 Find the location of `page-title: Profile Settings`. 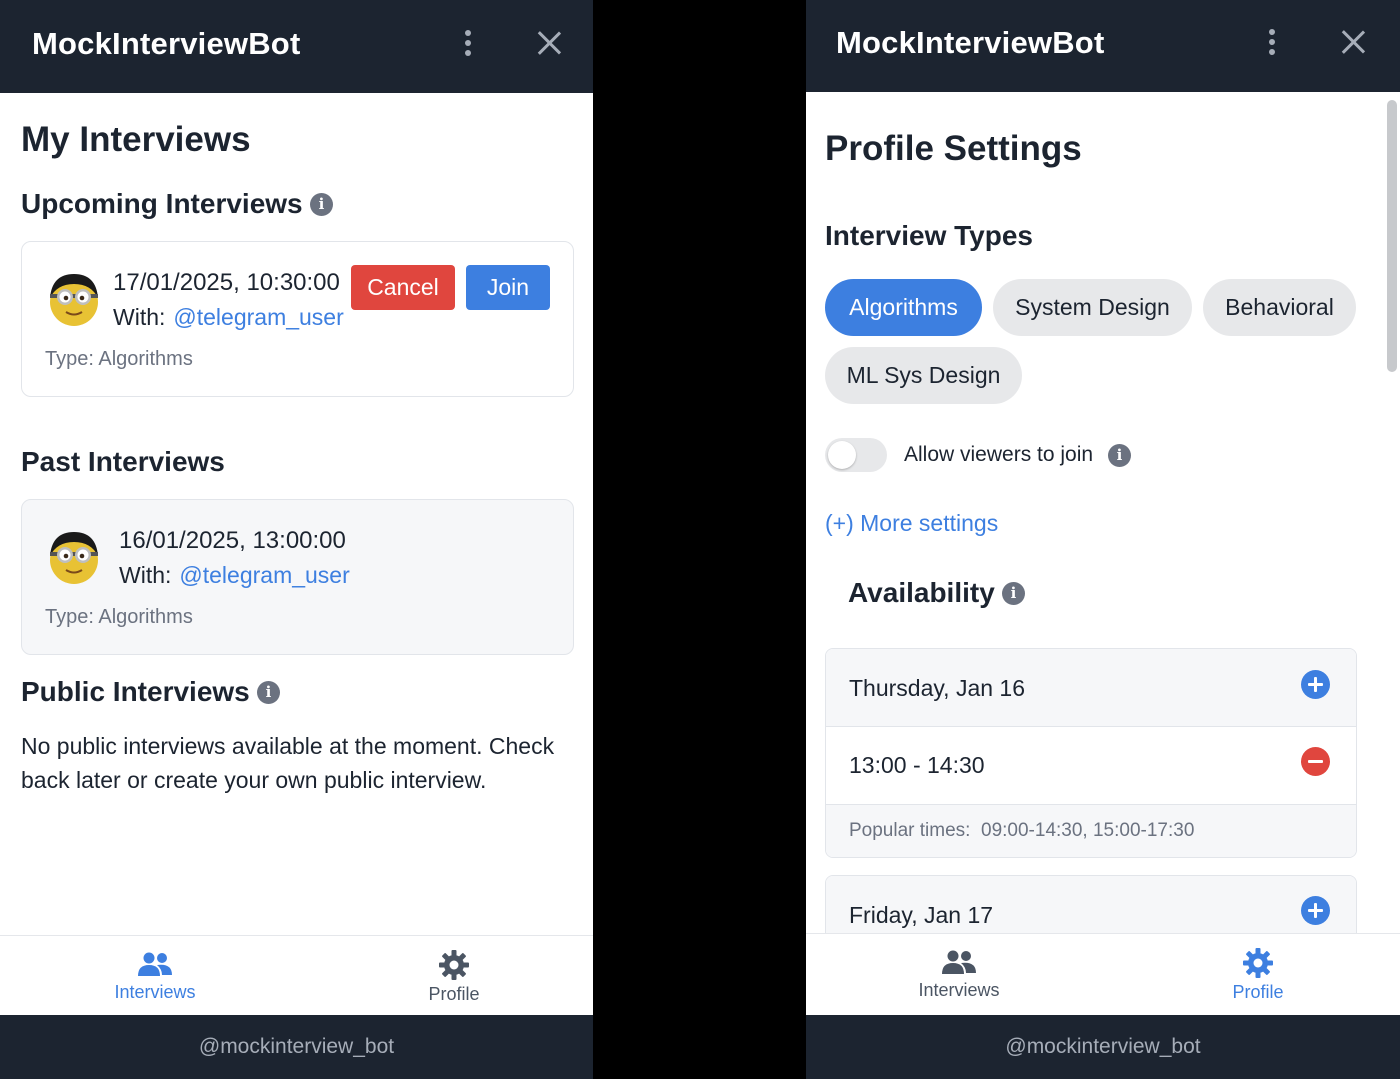

page-title: Profile Settings is located at coordinates (953, 148).